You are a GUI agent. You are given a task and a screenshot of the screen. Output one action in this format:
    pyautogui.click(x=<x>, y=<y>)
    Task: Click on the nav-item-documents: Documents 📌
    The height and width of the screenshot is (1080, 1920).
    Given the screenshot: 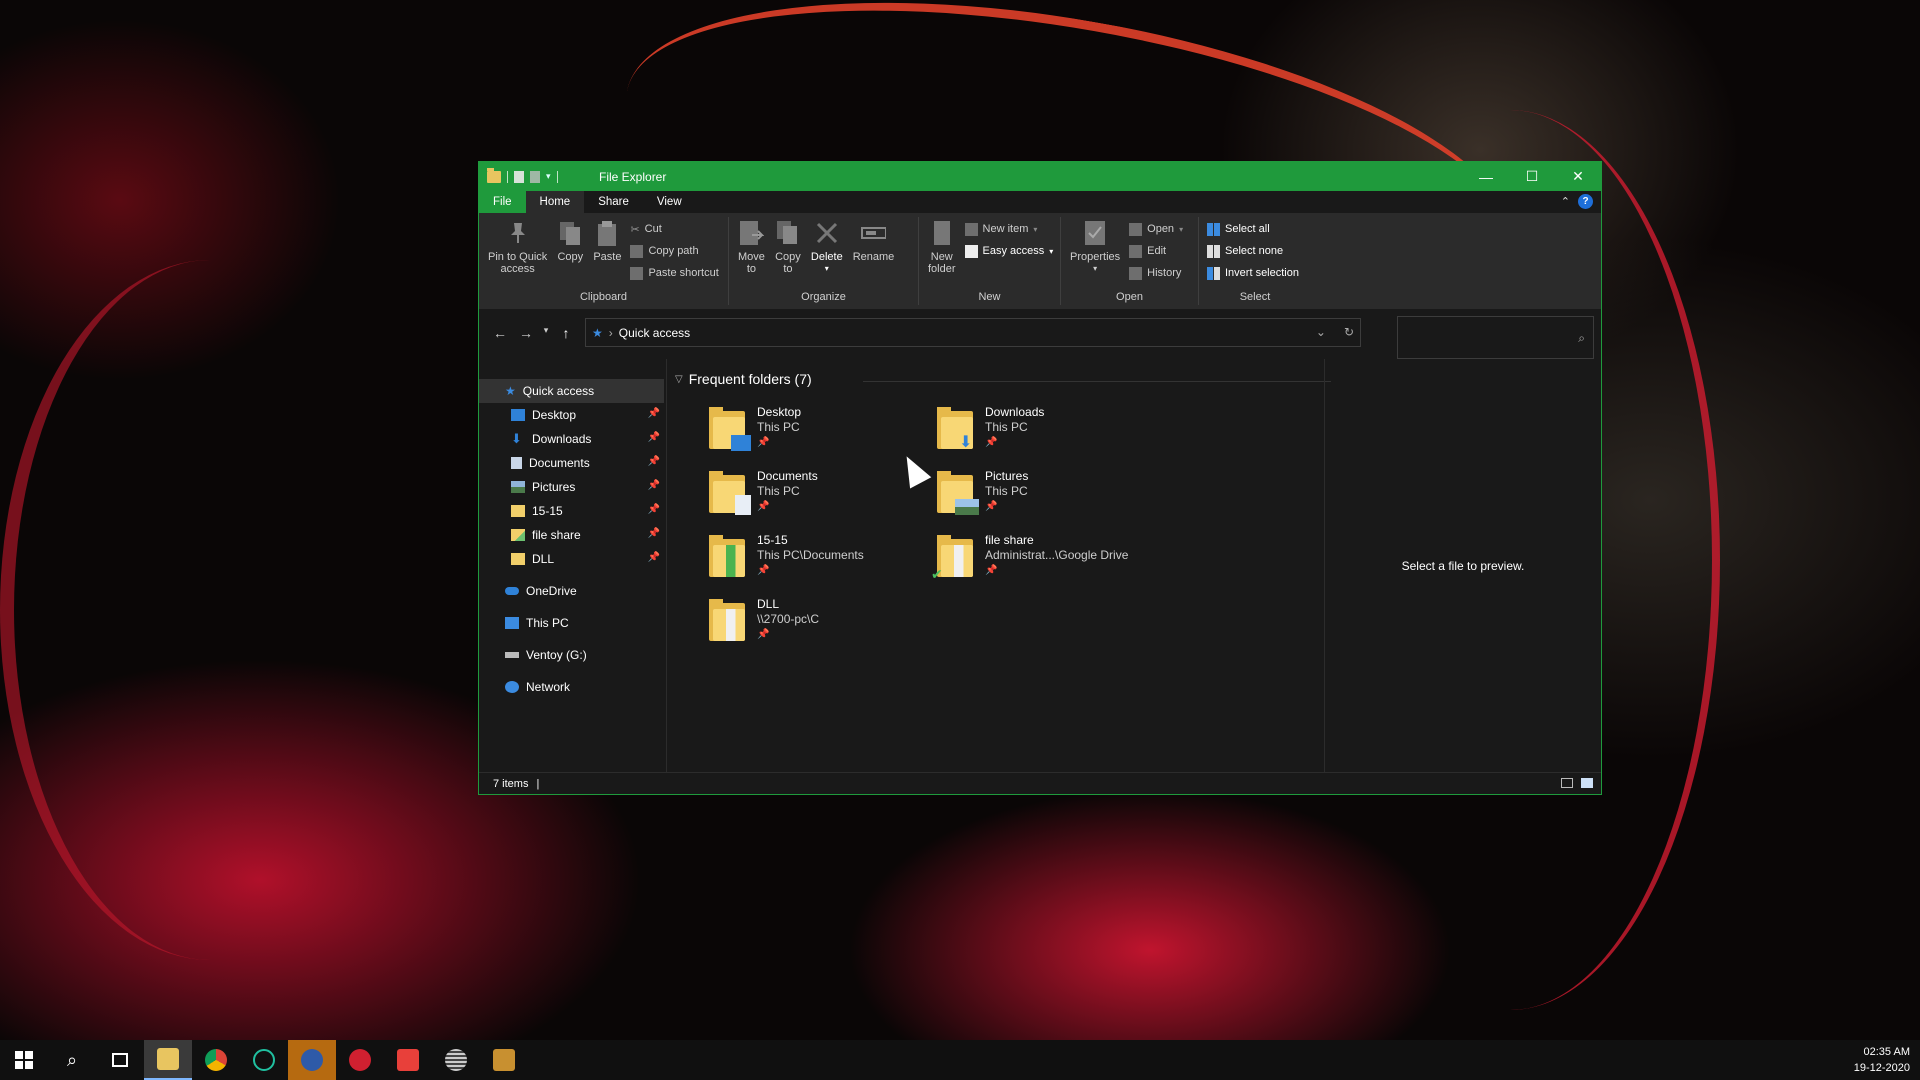 What is the action you would take?
    pyautogui.click(x=572, y=463)
    